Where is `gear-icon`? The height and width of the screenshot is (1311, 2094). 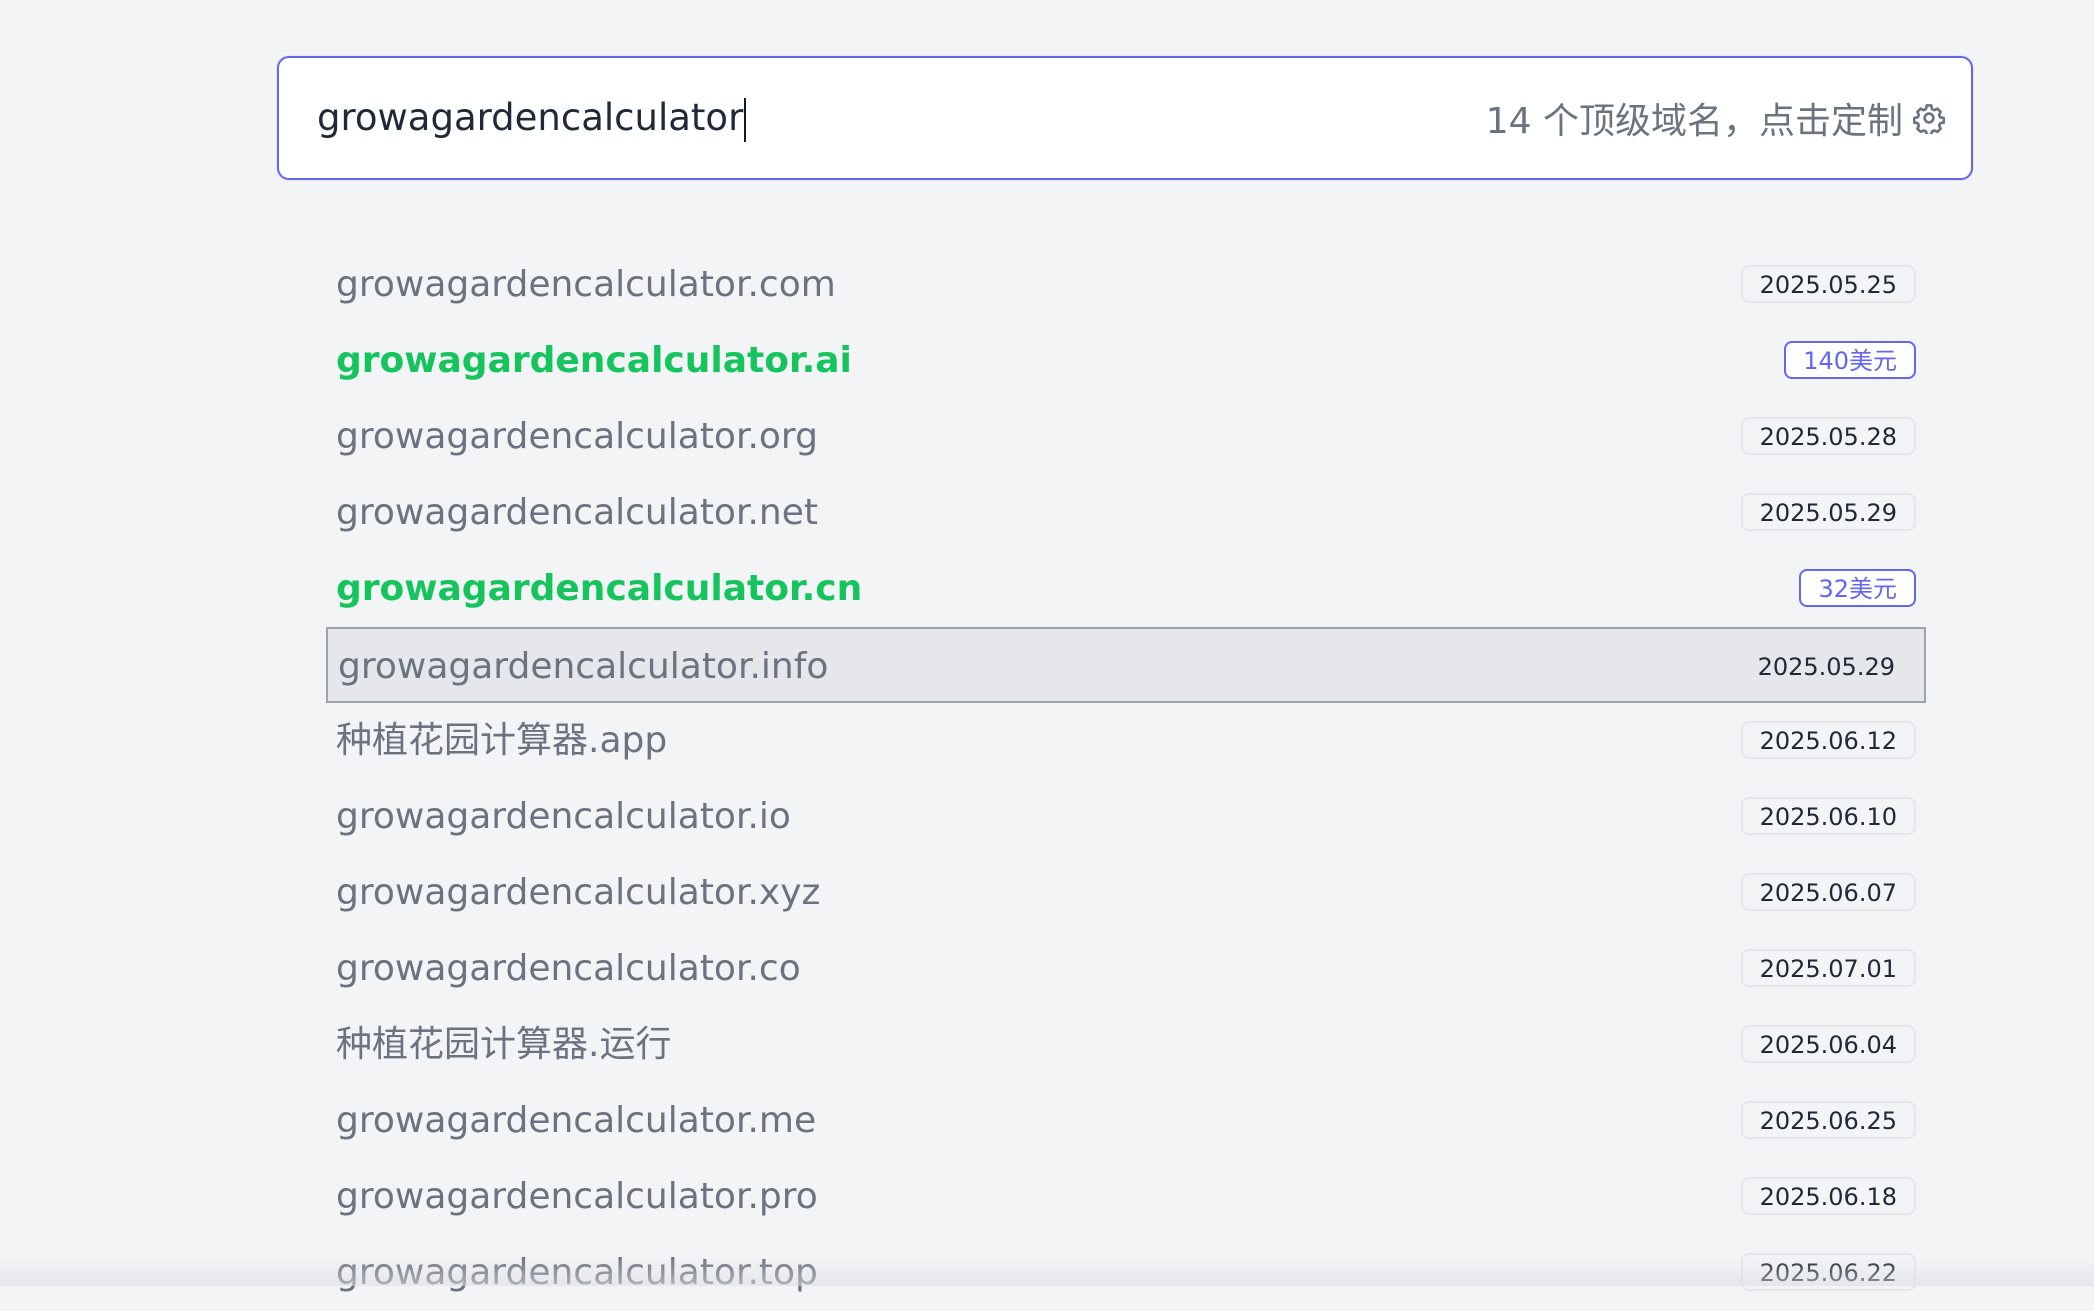 gear-icon is located at coordinates (1929, 119).